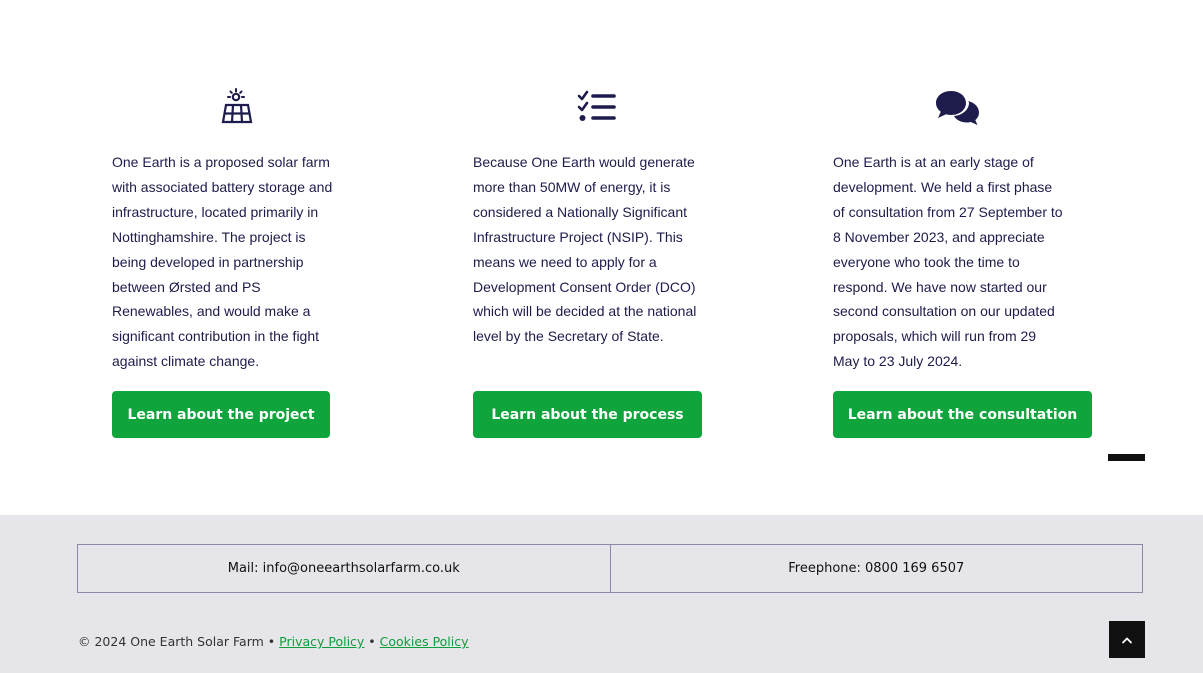 Image resolution: width=1203 pixels, height=673 pixels. What do you see at coordinates (597, 107) in the screenshot?
I see `checklist-icon` at bounding box center [597, 107].